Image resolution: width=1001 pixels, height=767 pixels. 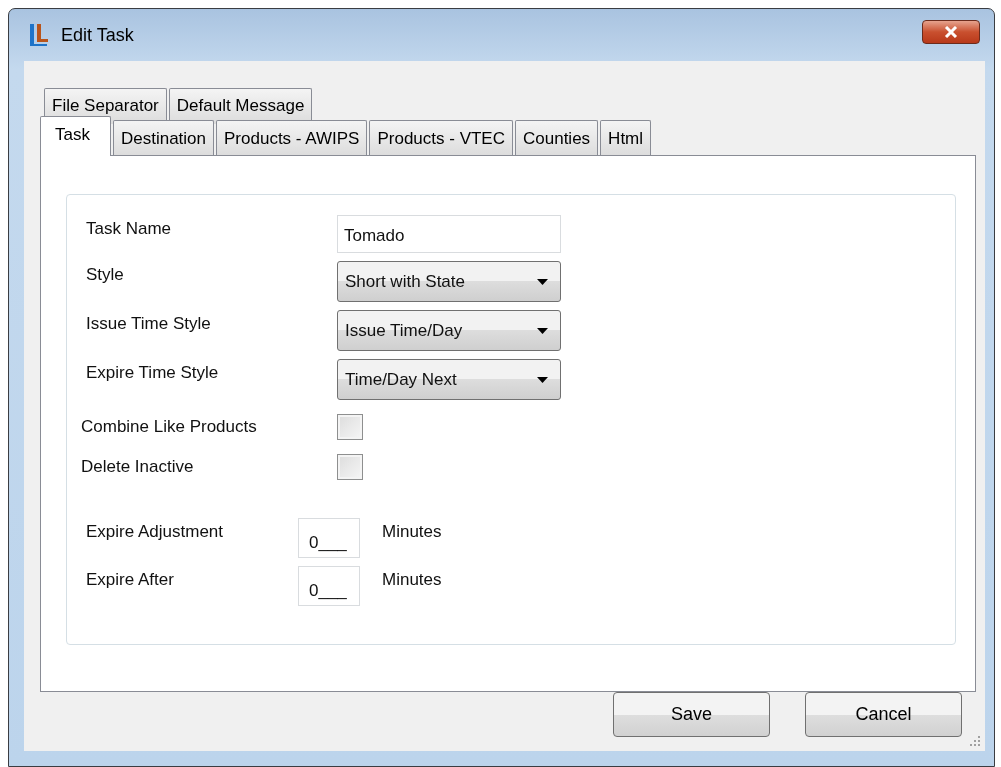 What do you see at coordinates (449, 281) in the screenshot?
I see `dropdown: Short with State` at bounding box center [449, 281].